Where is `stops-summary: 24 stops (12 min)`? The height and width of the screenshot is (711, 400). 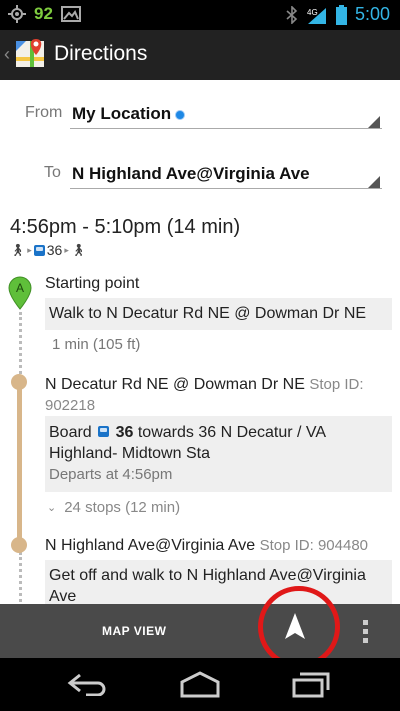
stops-summary: 24 stops (12 min) is located at coordinates (122, 507).